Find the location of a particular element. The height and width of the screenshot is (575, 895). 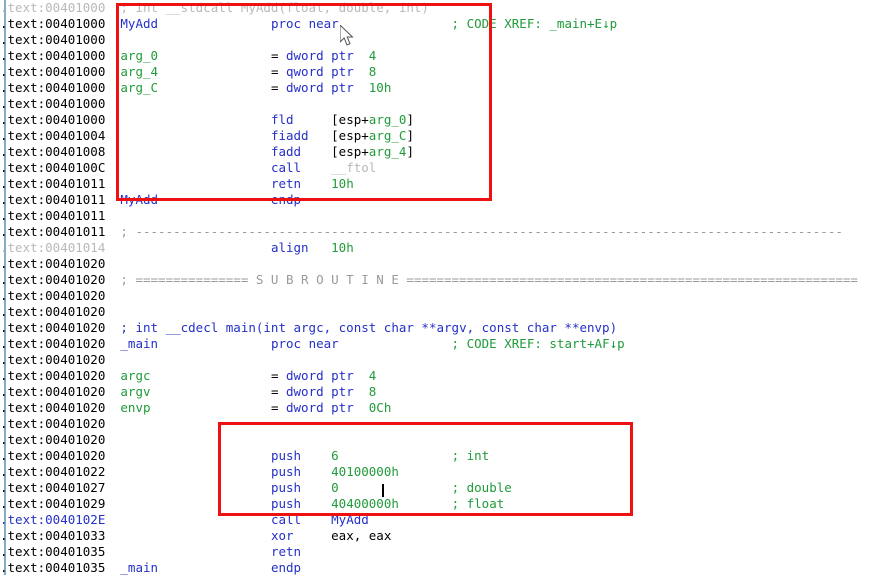

line-comment: ; int is located at coordinates (414, 455).